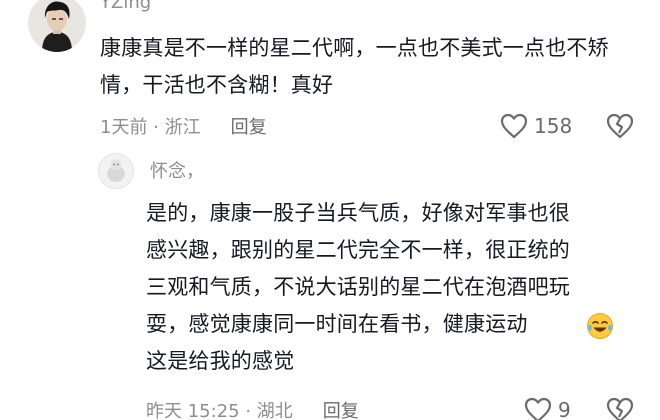 This screenshot has width=660, height=420. I want to click on like-button: 158, so click(536, 126).